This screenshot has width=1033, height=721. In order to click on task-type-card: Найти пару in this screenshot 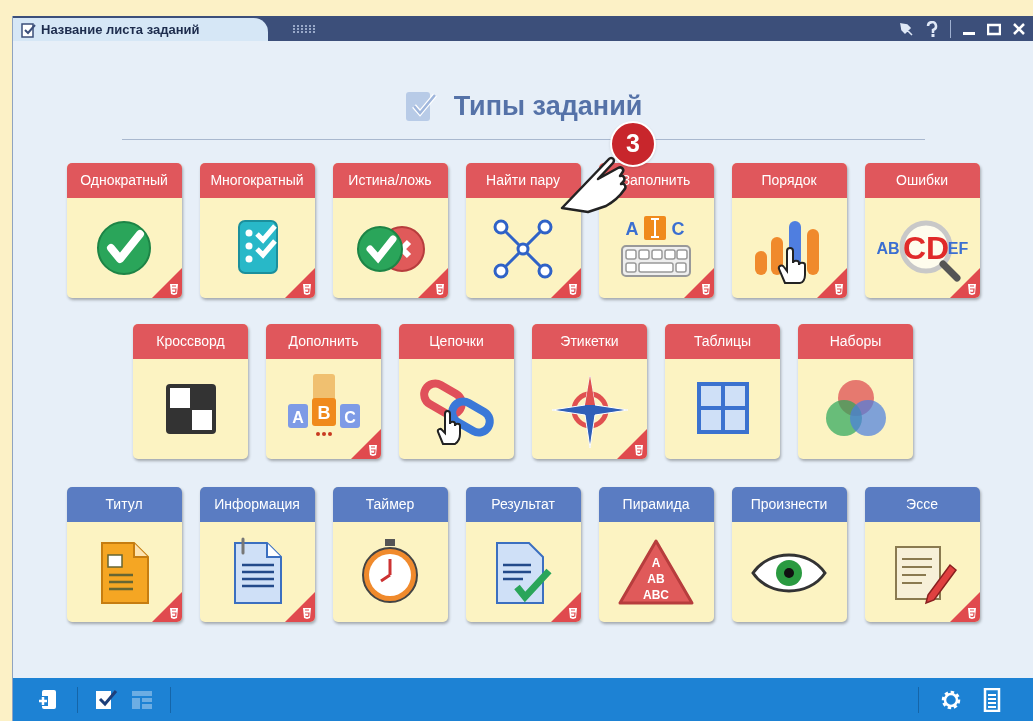, I will do `click(523, 230)`.